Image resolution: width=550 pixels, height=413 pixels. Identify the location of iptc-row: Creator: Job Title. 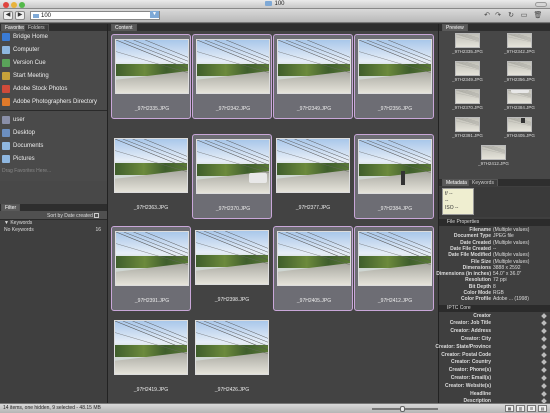
(494, 323).